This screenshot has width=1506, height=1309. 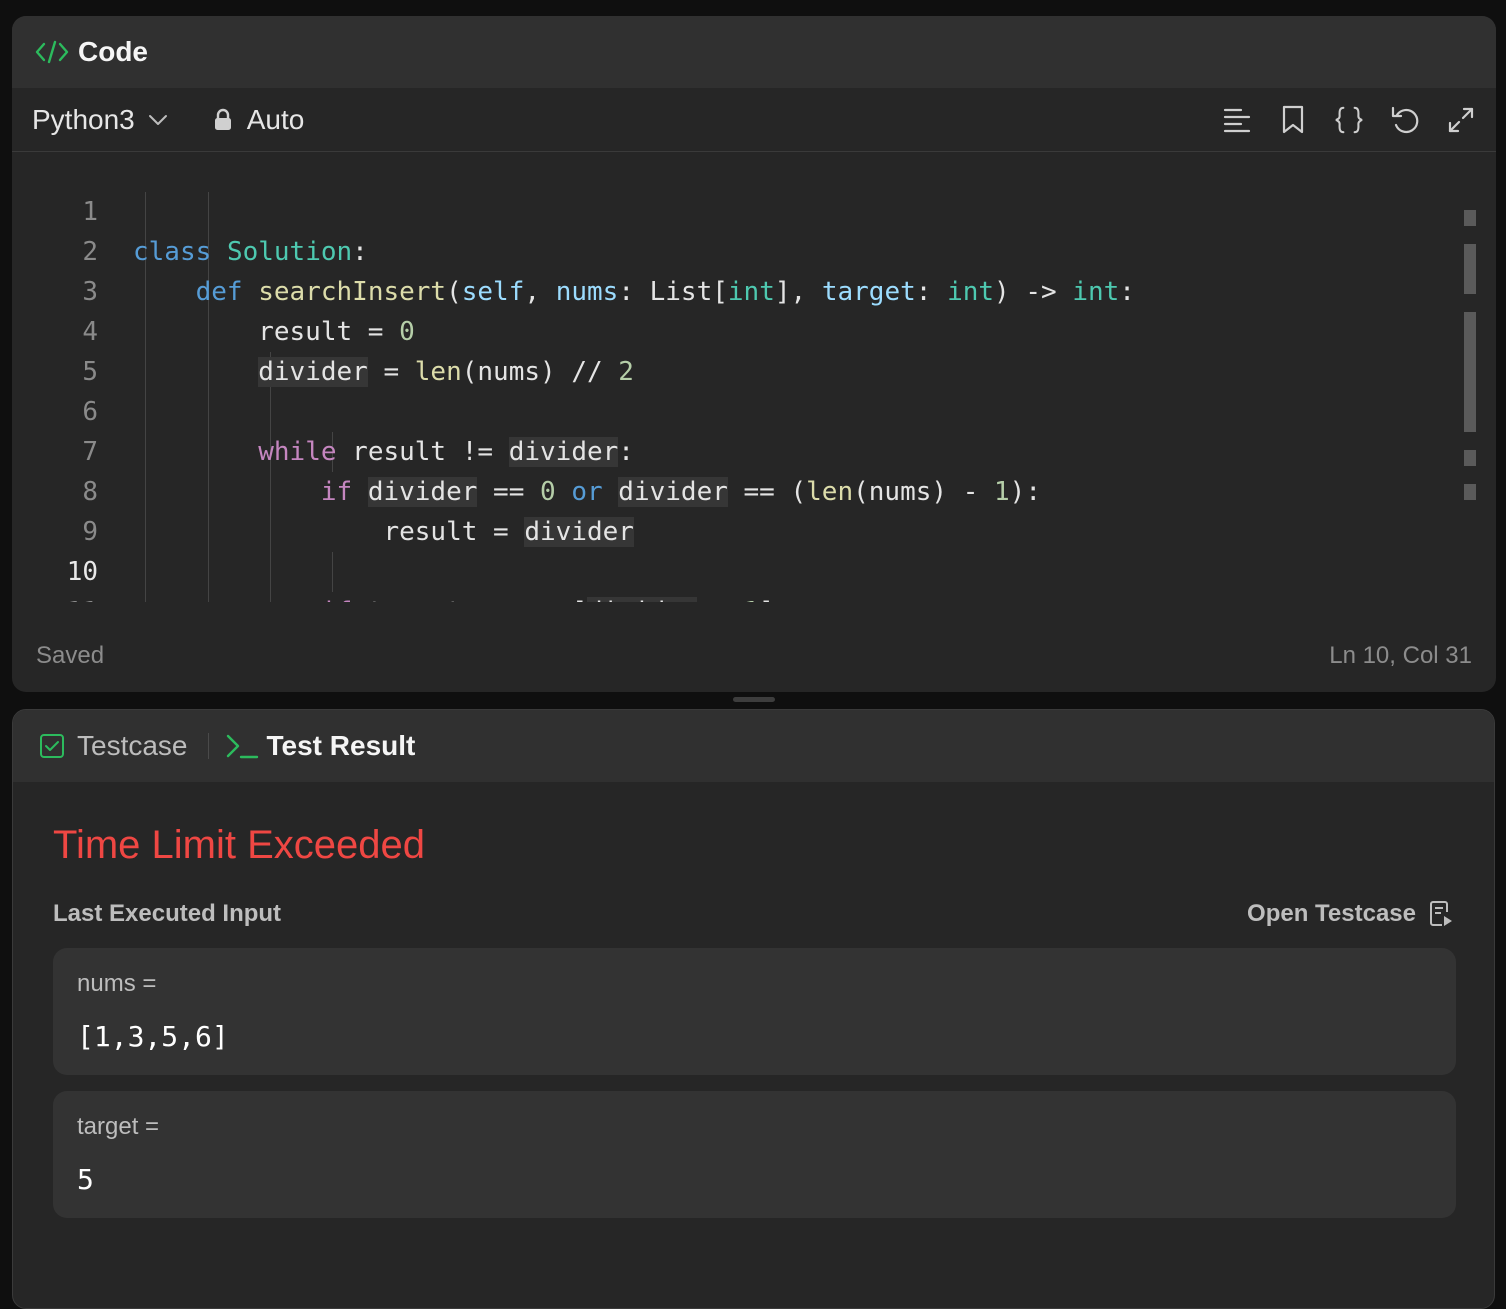 I want to click on editor-toolbar: Python3 Auto, so click(x=754, y=120).